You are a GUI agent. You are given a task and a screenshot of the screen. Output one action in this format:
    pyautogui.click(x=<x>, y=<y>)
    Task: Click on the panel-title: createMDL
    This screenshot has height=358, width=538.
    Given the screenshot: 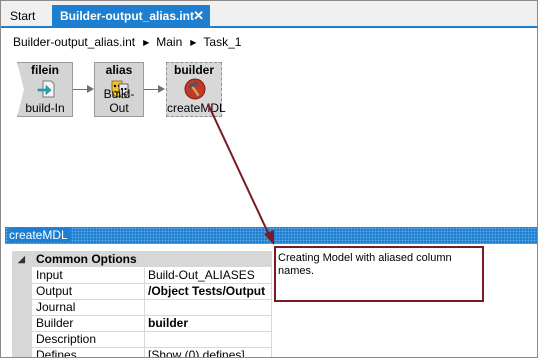 What is the action you would take?
    pyautogui.click(x=40, y=235)
    